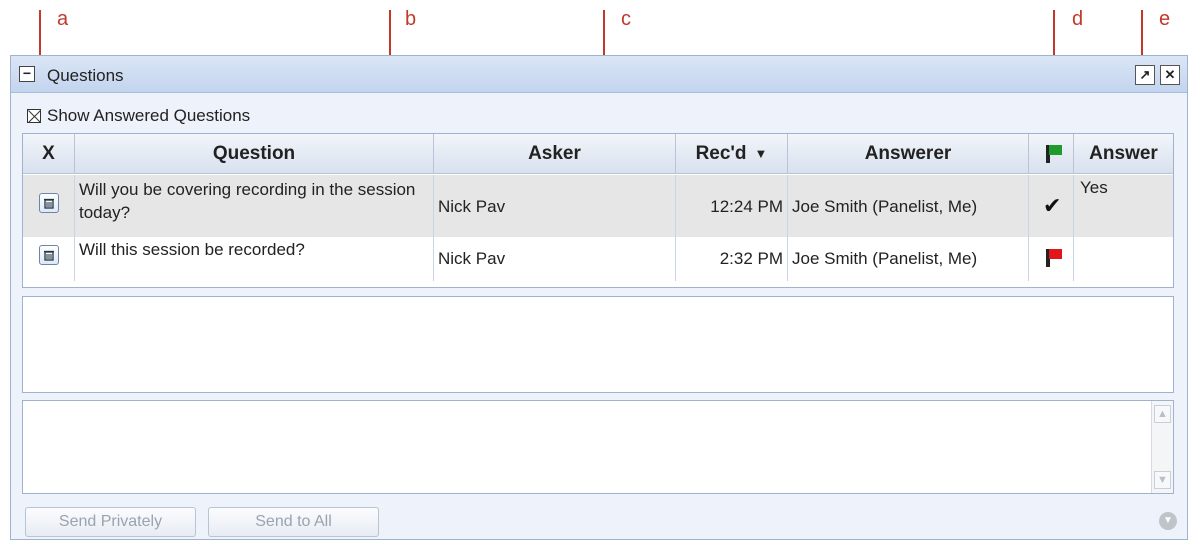 This screenshot has height=544, width=1188. I want to click on panel-titlebar: − Questions ↗ ✕, so click(599, 74).